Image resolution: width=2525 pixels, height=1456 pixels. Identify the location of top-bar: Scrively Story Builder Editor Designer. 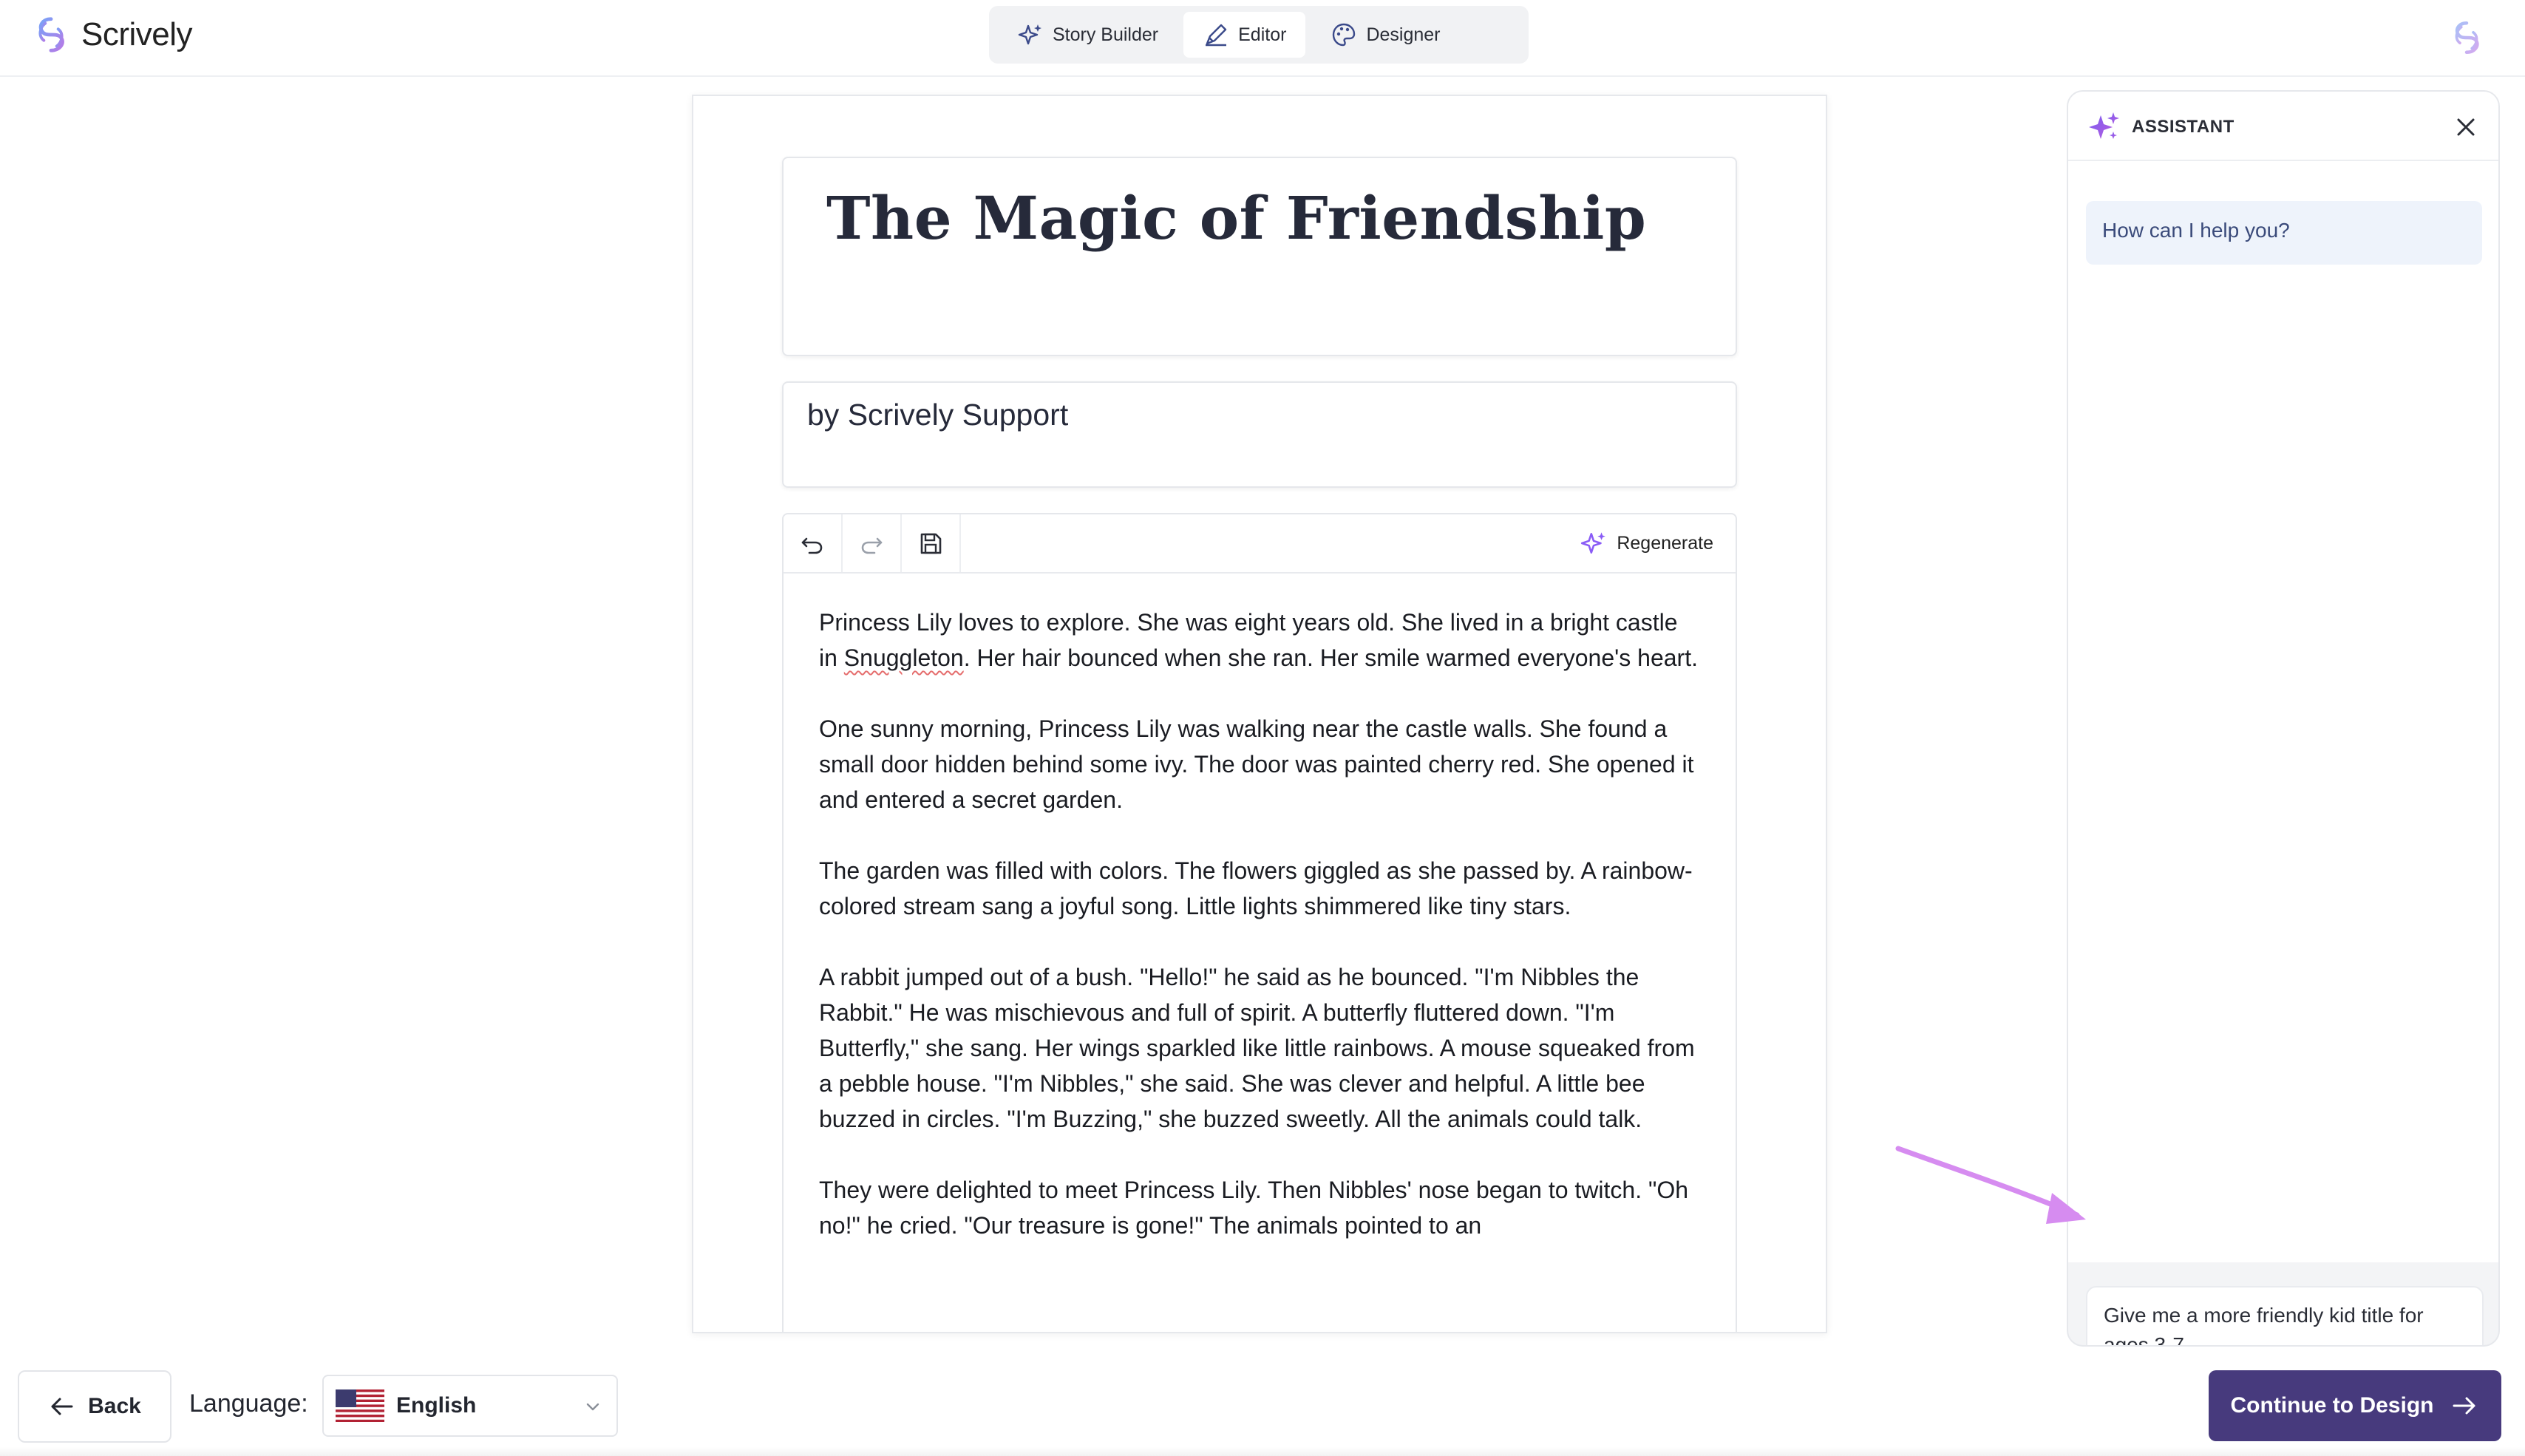
(1262, 38).